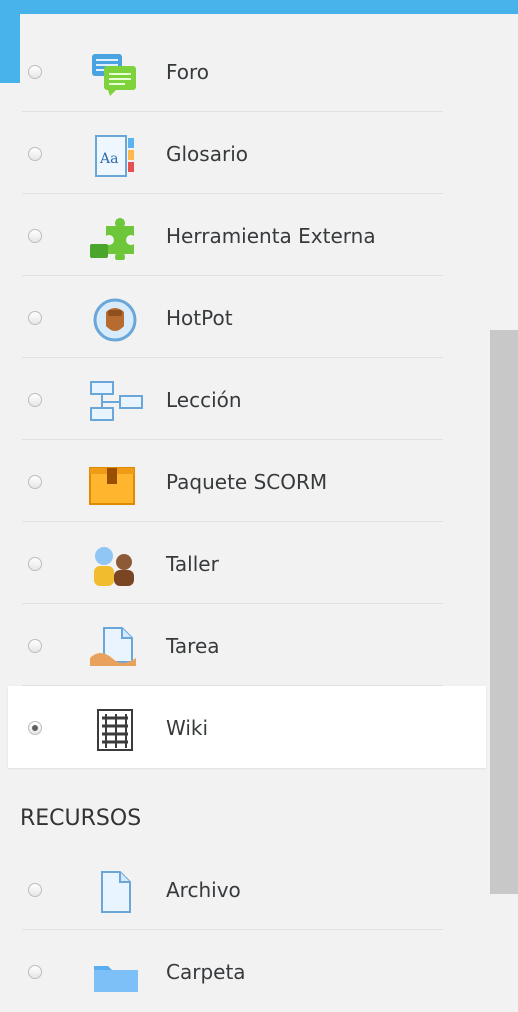 This screenshot has height=1012, width=518. I want to click on activity-label: Lección, so click(204, 400).